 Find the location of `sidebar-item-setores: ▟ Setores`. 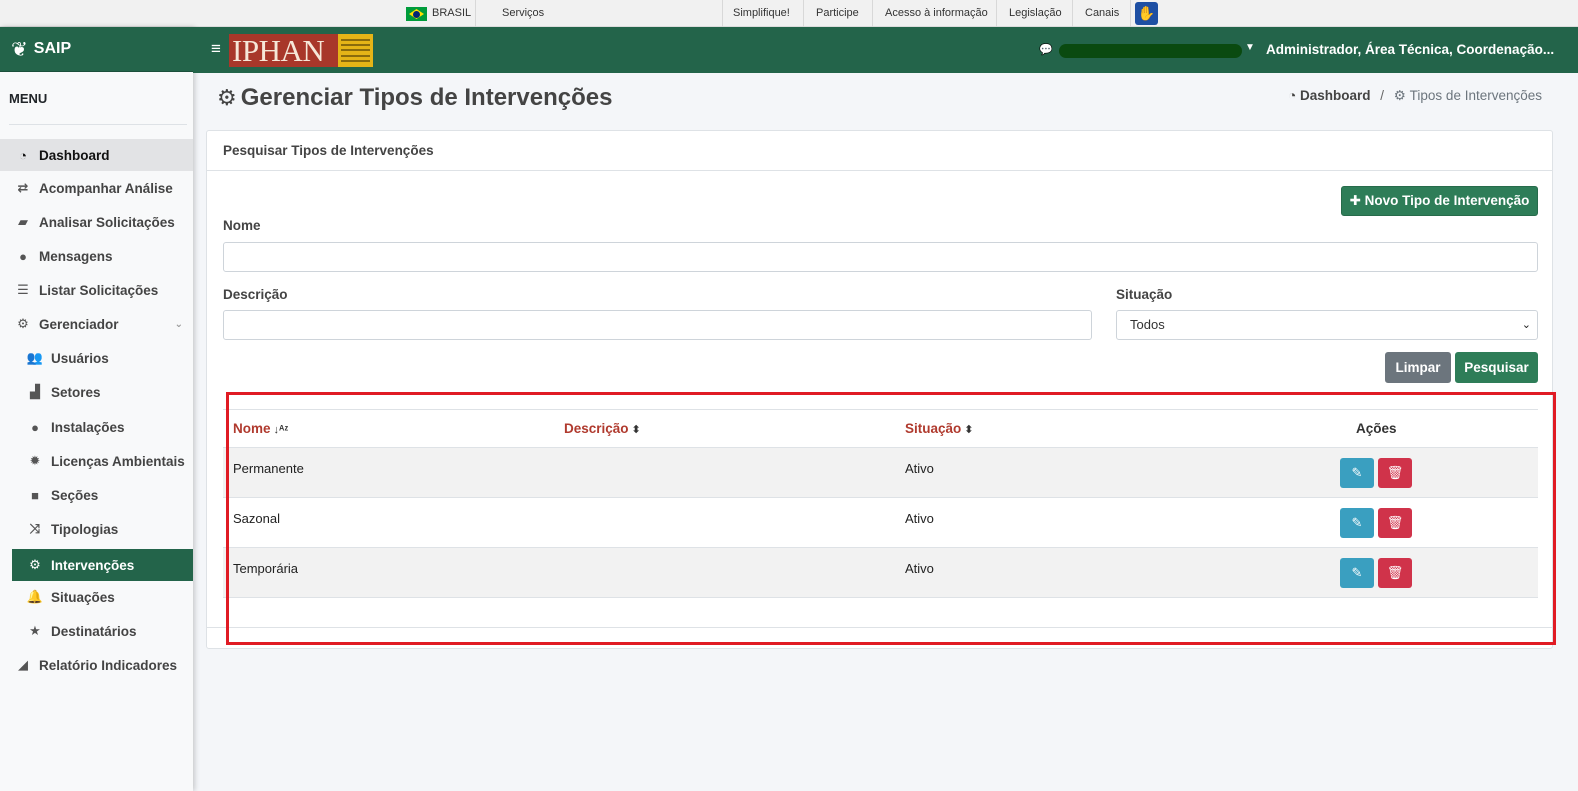

sidebar-item-setores: ▟ Setores is located at coordinates (96, 392).